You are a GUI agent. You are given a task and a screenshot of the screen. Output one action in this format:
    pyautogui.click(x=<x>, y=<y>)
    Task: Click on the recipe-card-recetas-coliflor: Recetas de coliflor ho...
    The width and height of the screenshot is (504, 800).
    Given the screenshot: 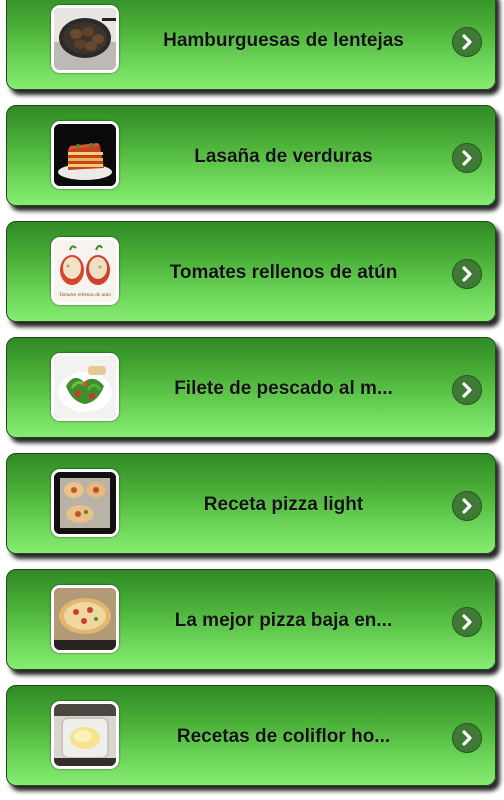 What is the action you would take?
    pyautogui.click(x=251, y=735)
    